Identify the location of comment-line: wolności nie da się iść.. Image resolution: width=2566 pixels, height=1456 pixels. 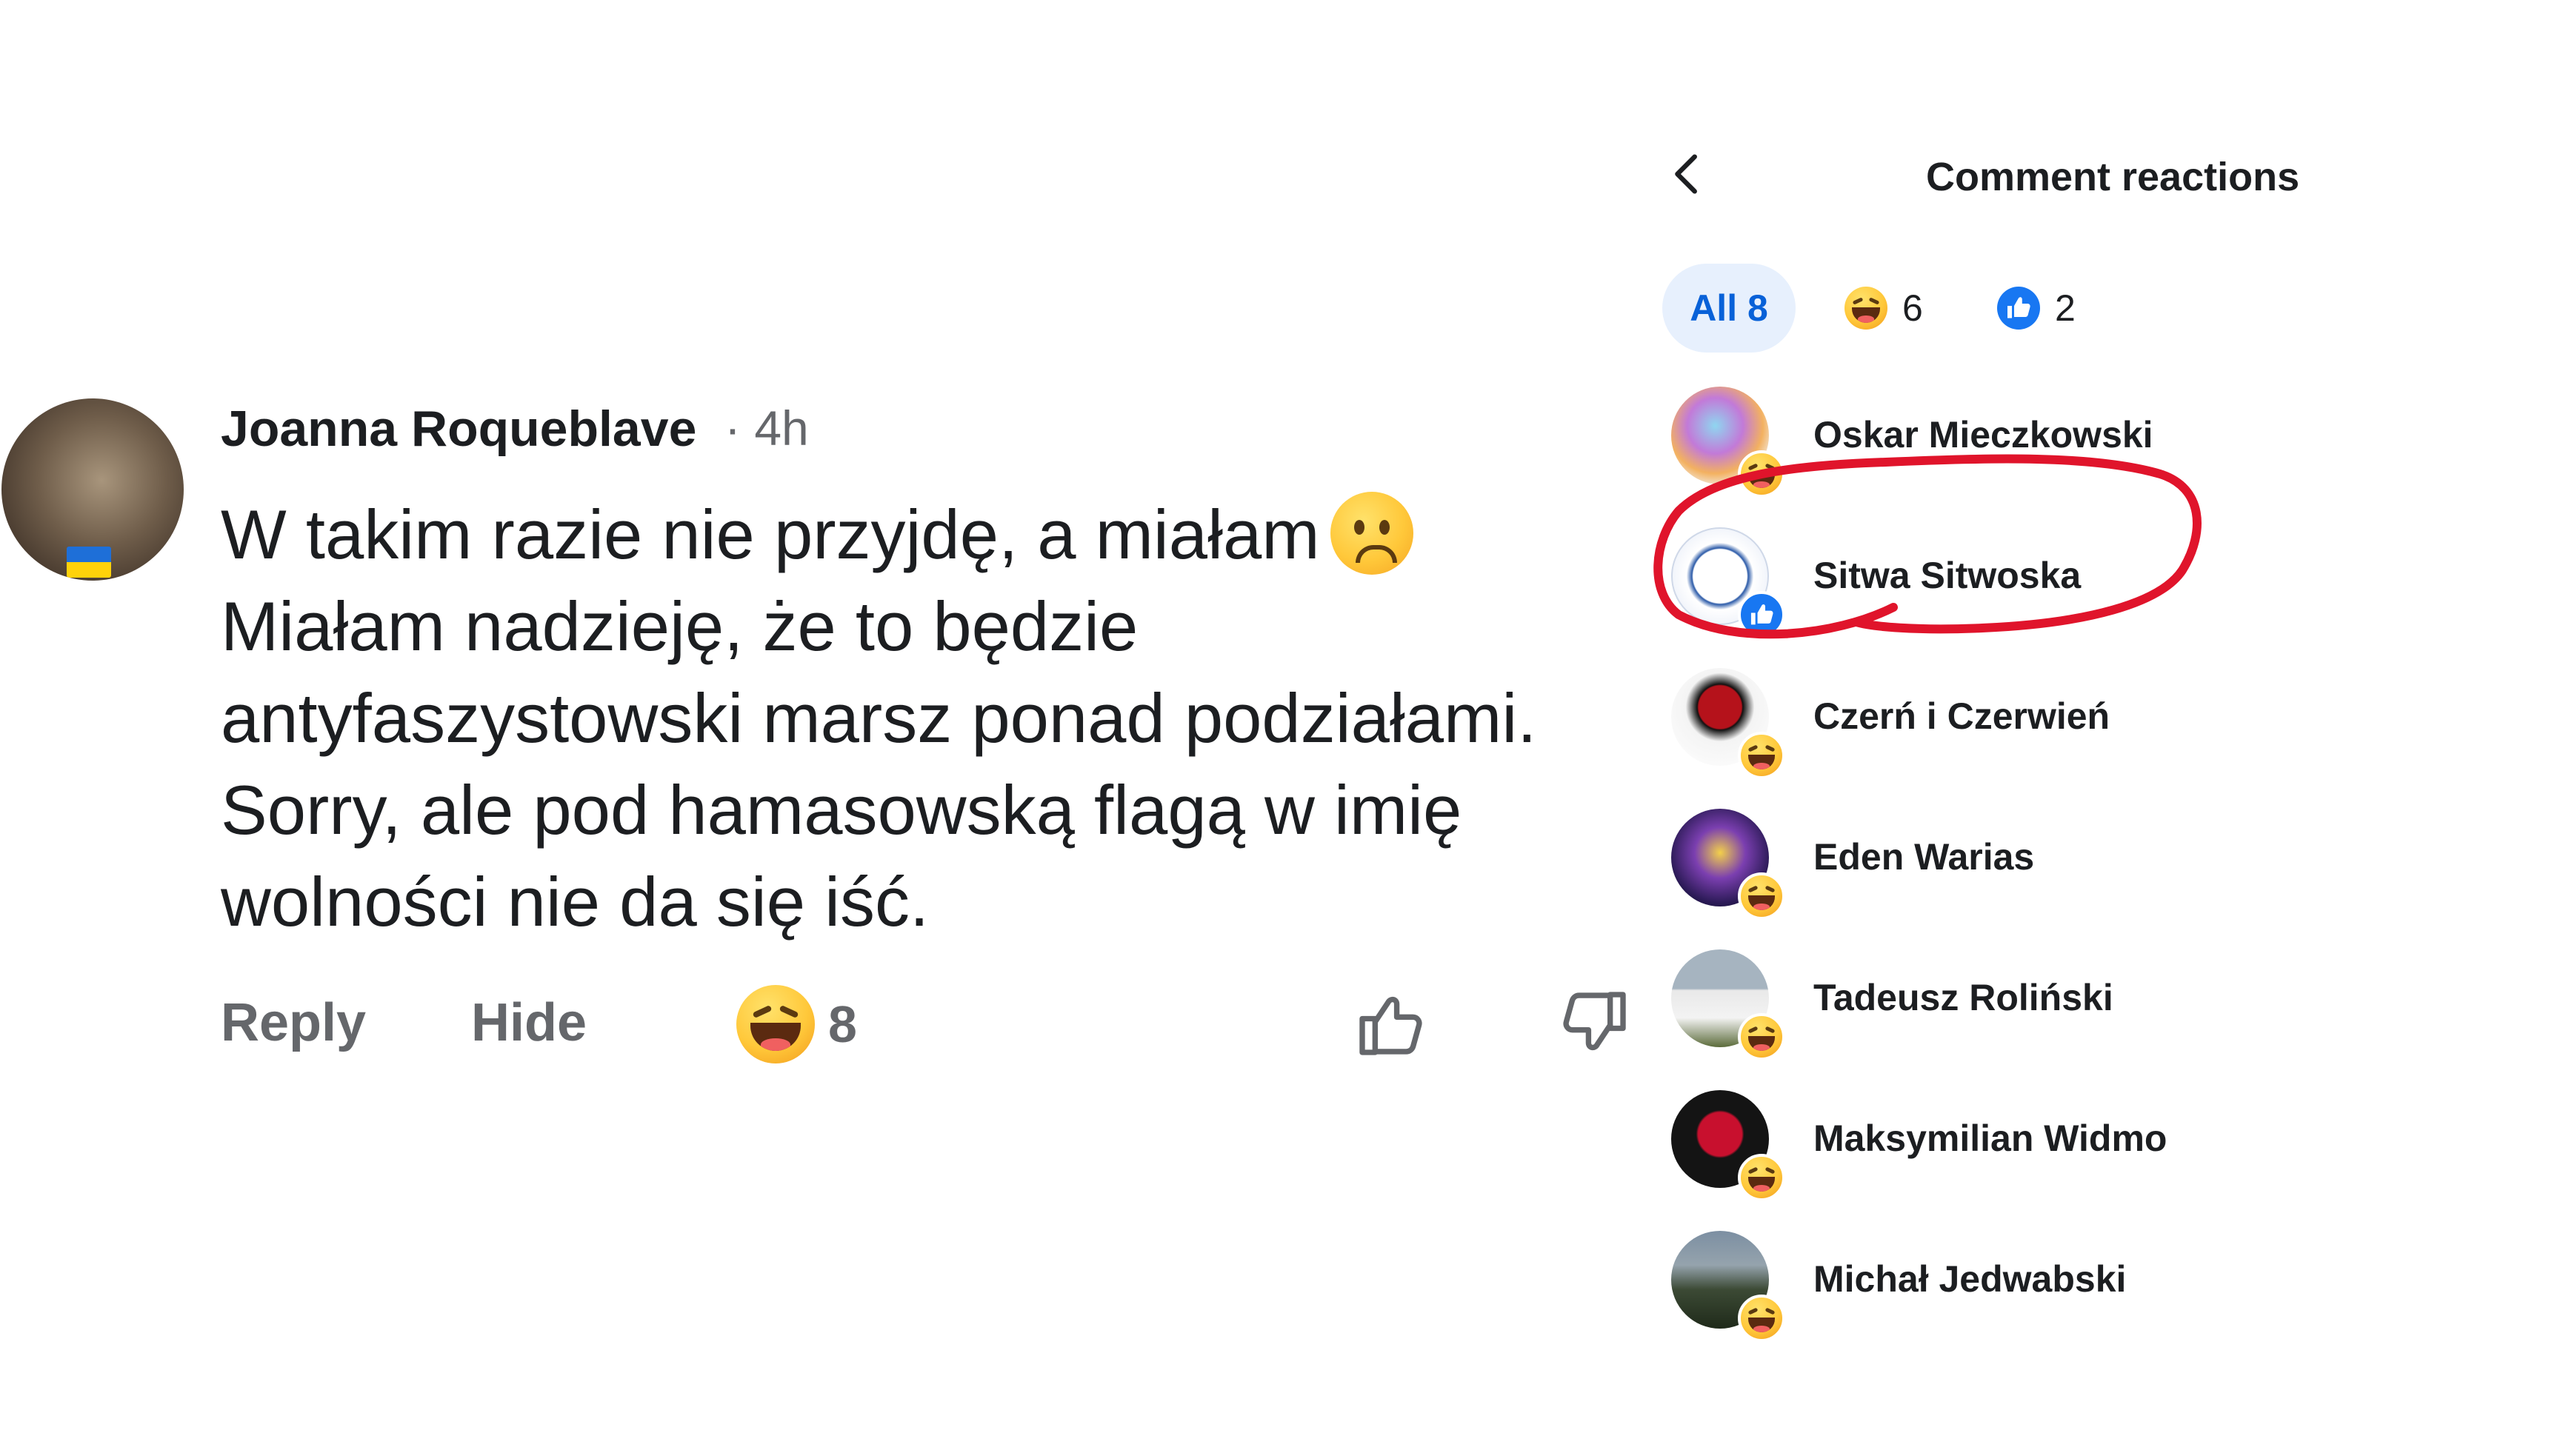
(576, 902).